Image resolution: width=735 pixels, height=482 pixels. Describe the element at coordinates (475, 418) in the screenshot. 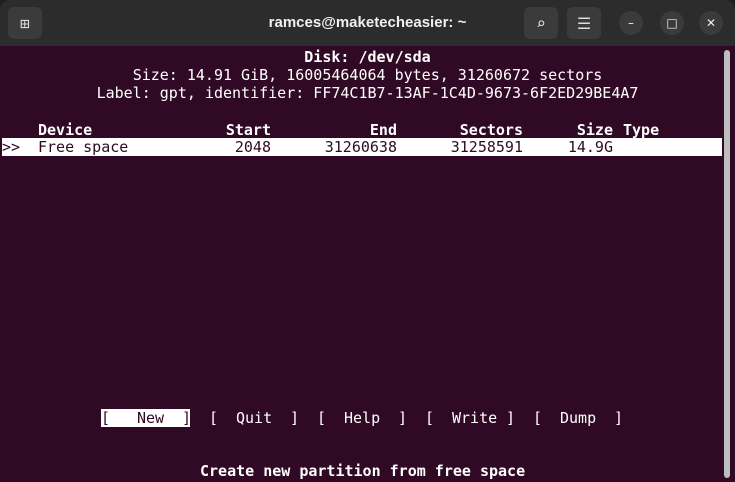

I see `write-button-label: Write` at that location.